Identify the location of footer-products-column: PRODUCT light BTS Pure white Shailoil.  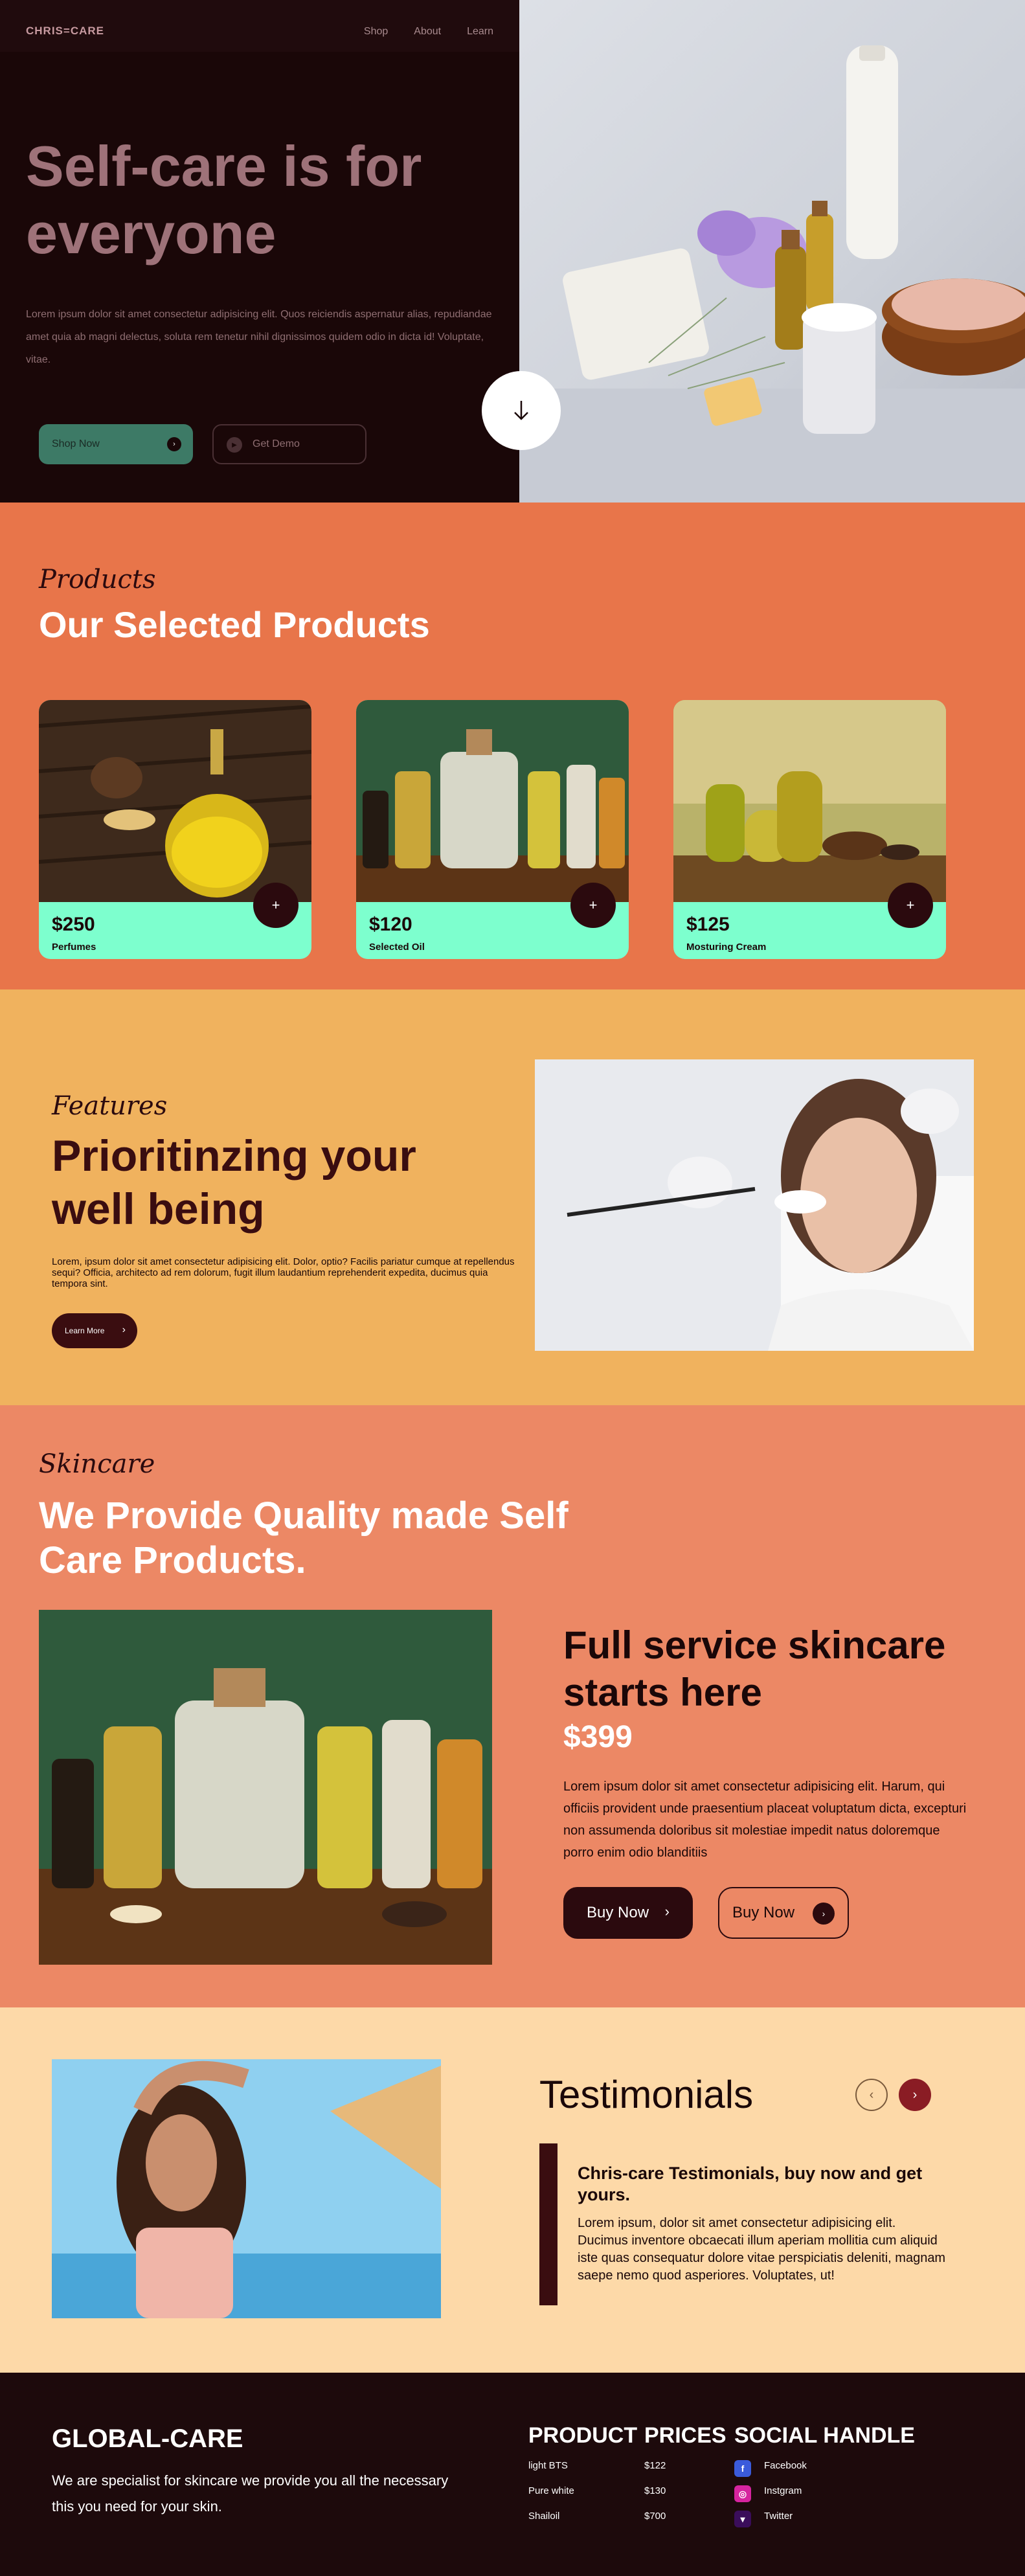
(582, 2479).